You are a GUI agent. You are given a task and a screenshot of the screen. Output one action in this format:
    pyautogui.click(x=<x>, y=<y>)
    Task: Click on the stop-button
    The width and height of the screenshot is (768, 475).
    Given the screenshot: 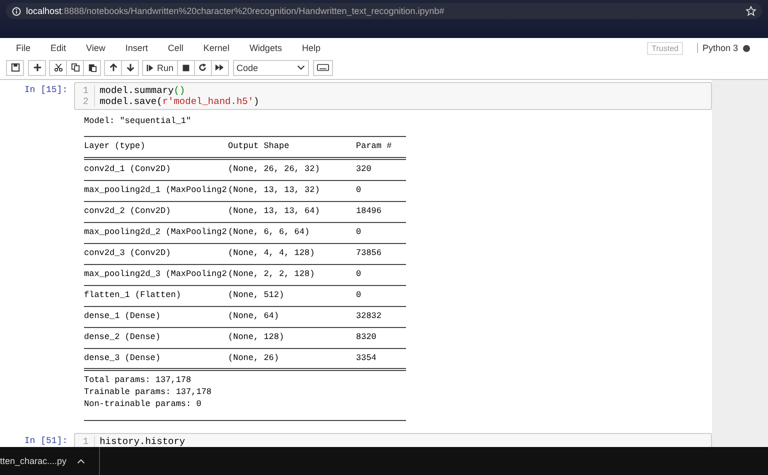 What is the action you would take?
    pyautogui.click(x=185, y=68)
    